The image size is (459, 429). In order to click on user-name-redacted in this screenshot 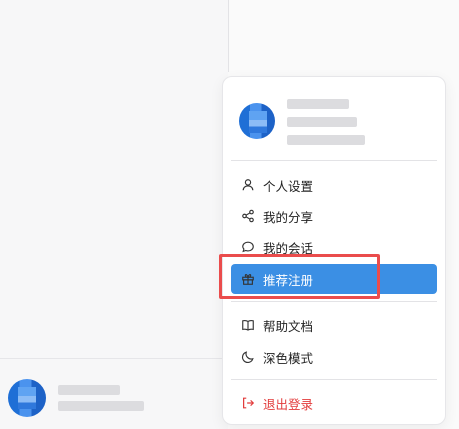, I will do `click(101, 398)`.